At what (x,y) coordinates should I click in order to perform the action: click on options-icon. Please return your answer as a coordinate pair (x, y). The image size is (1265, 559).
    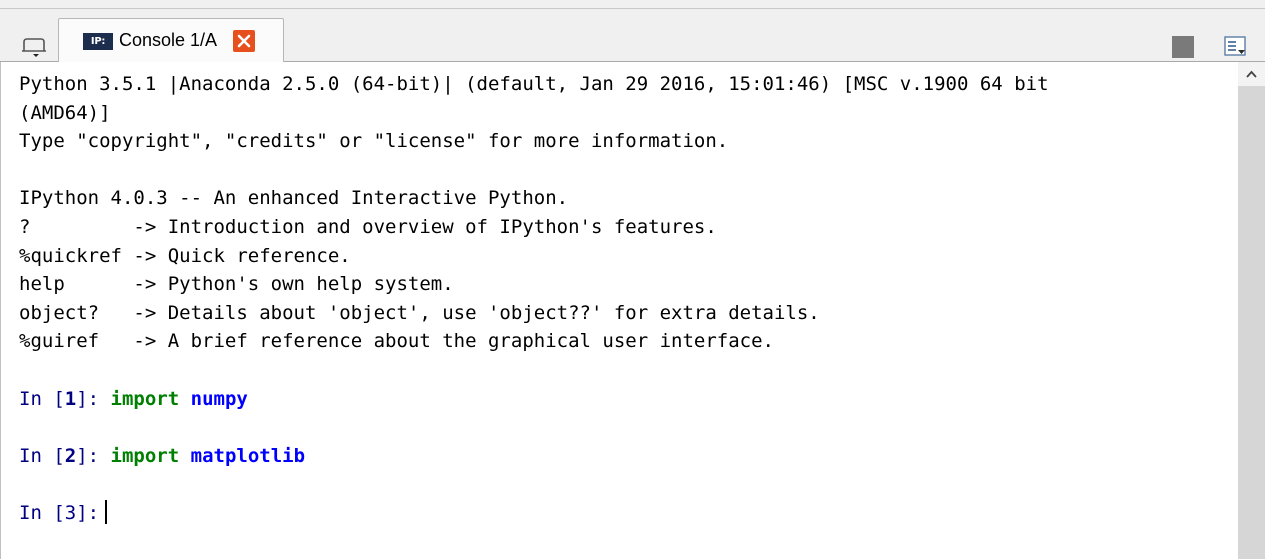
    Looking at the image, I should click on (1236, 47).